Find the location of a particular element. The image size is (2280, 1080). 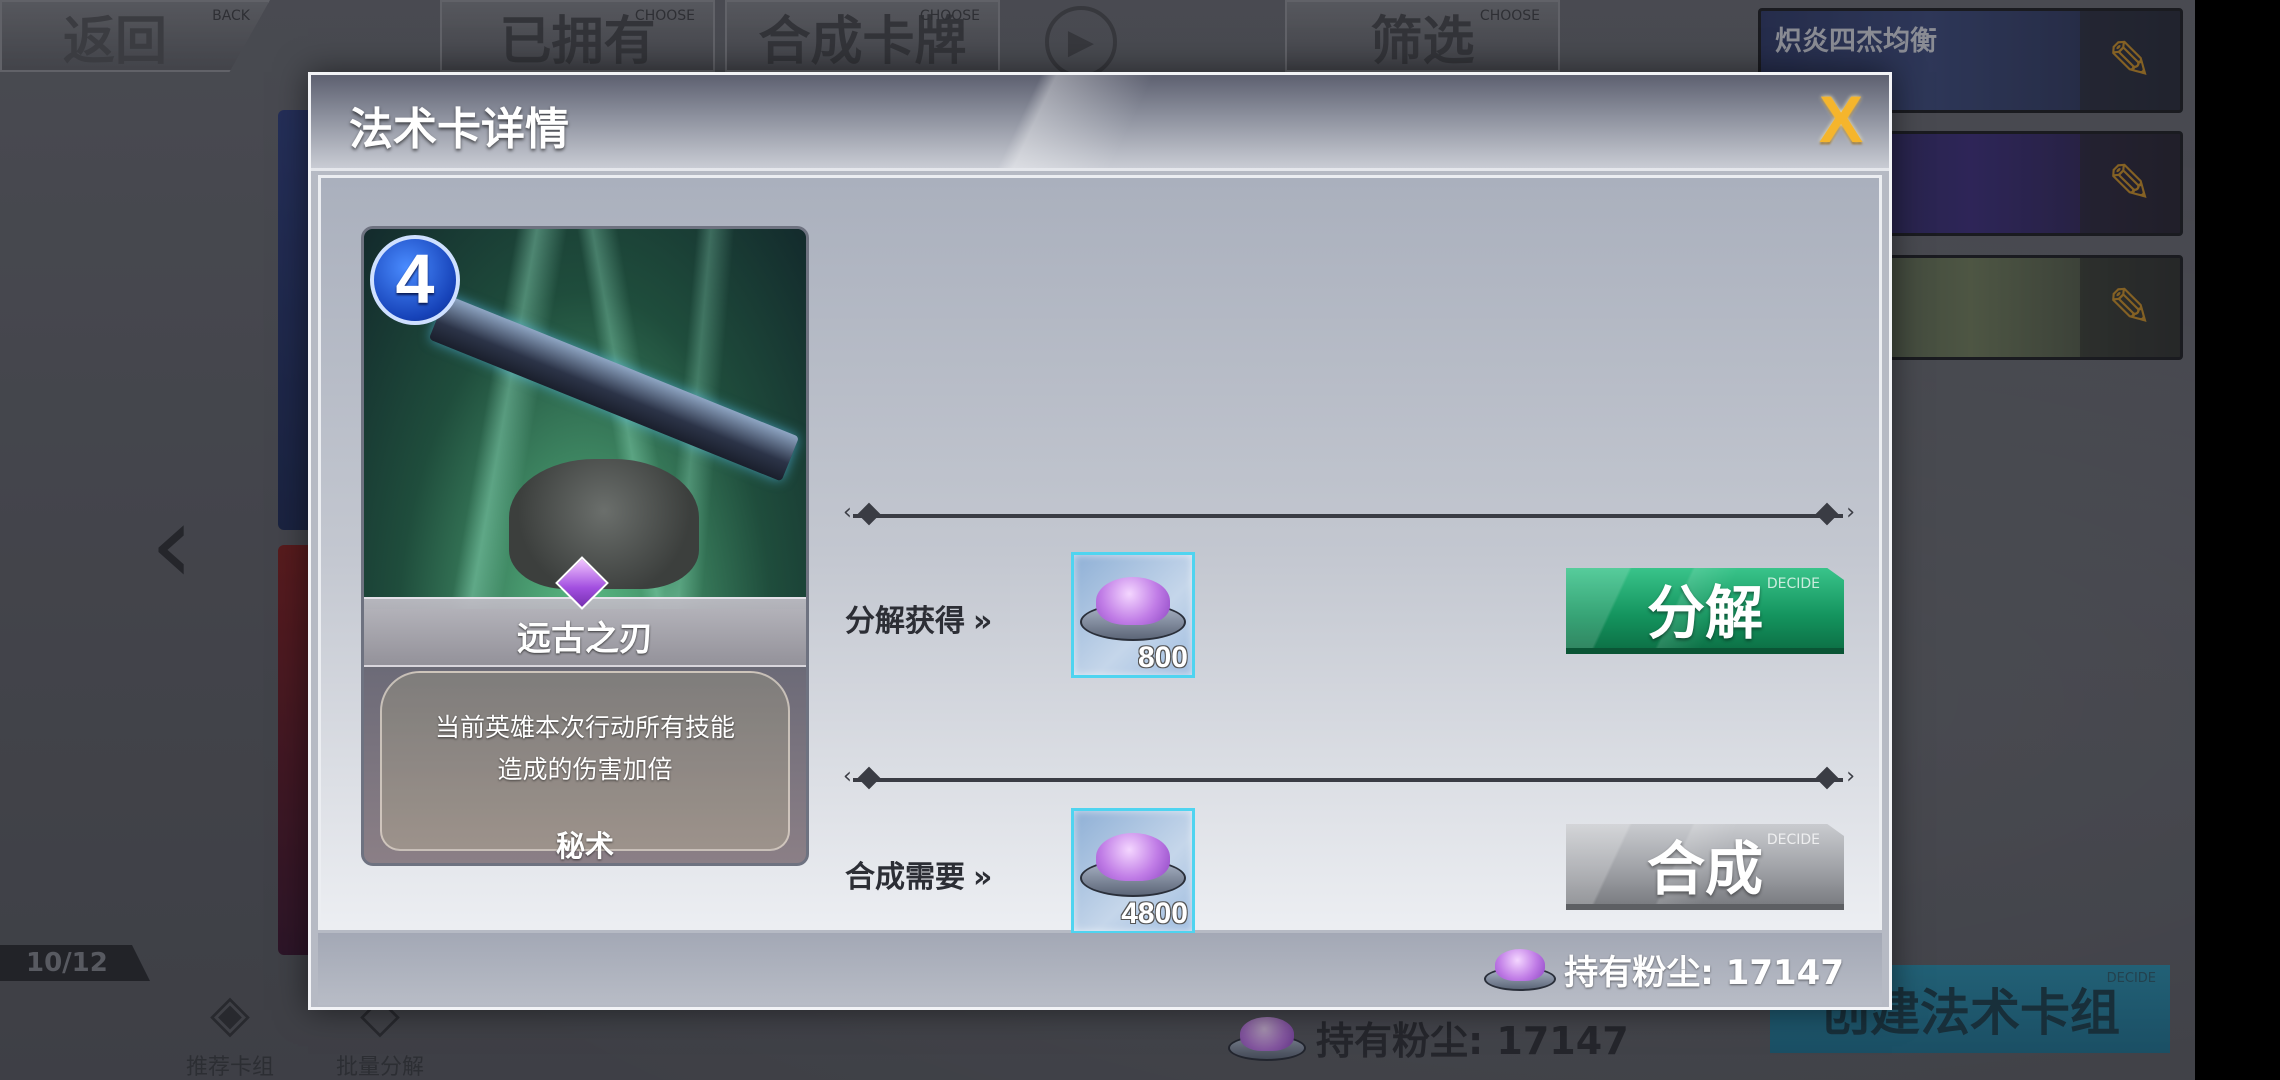

card-type: 秘术 is located at coordinates (584, 846).